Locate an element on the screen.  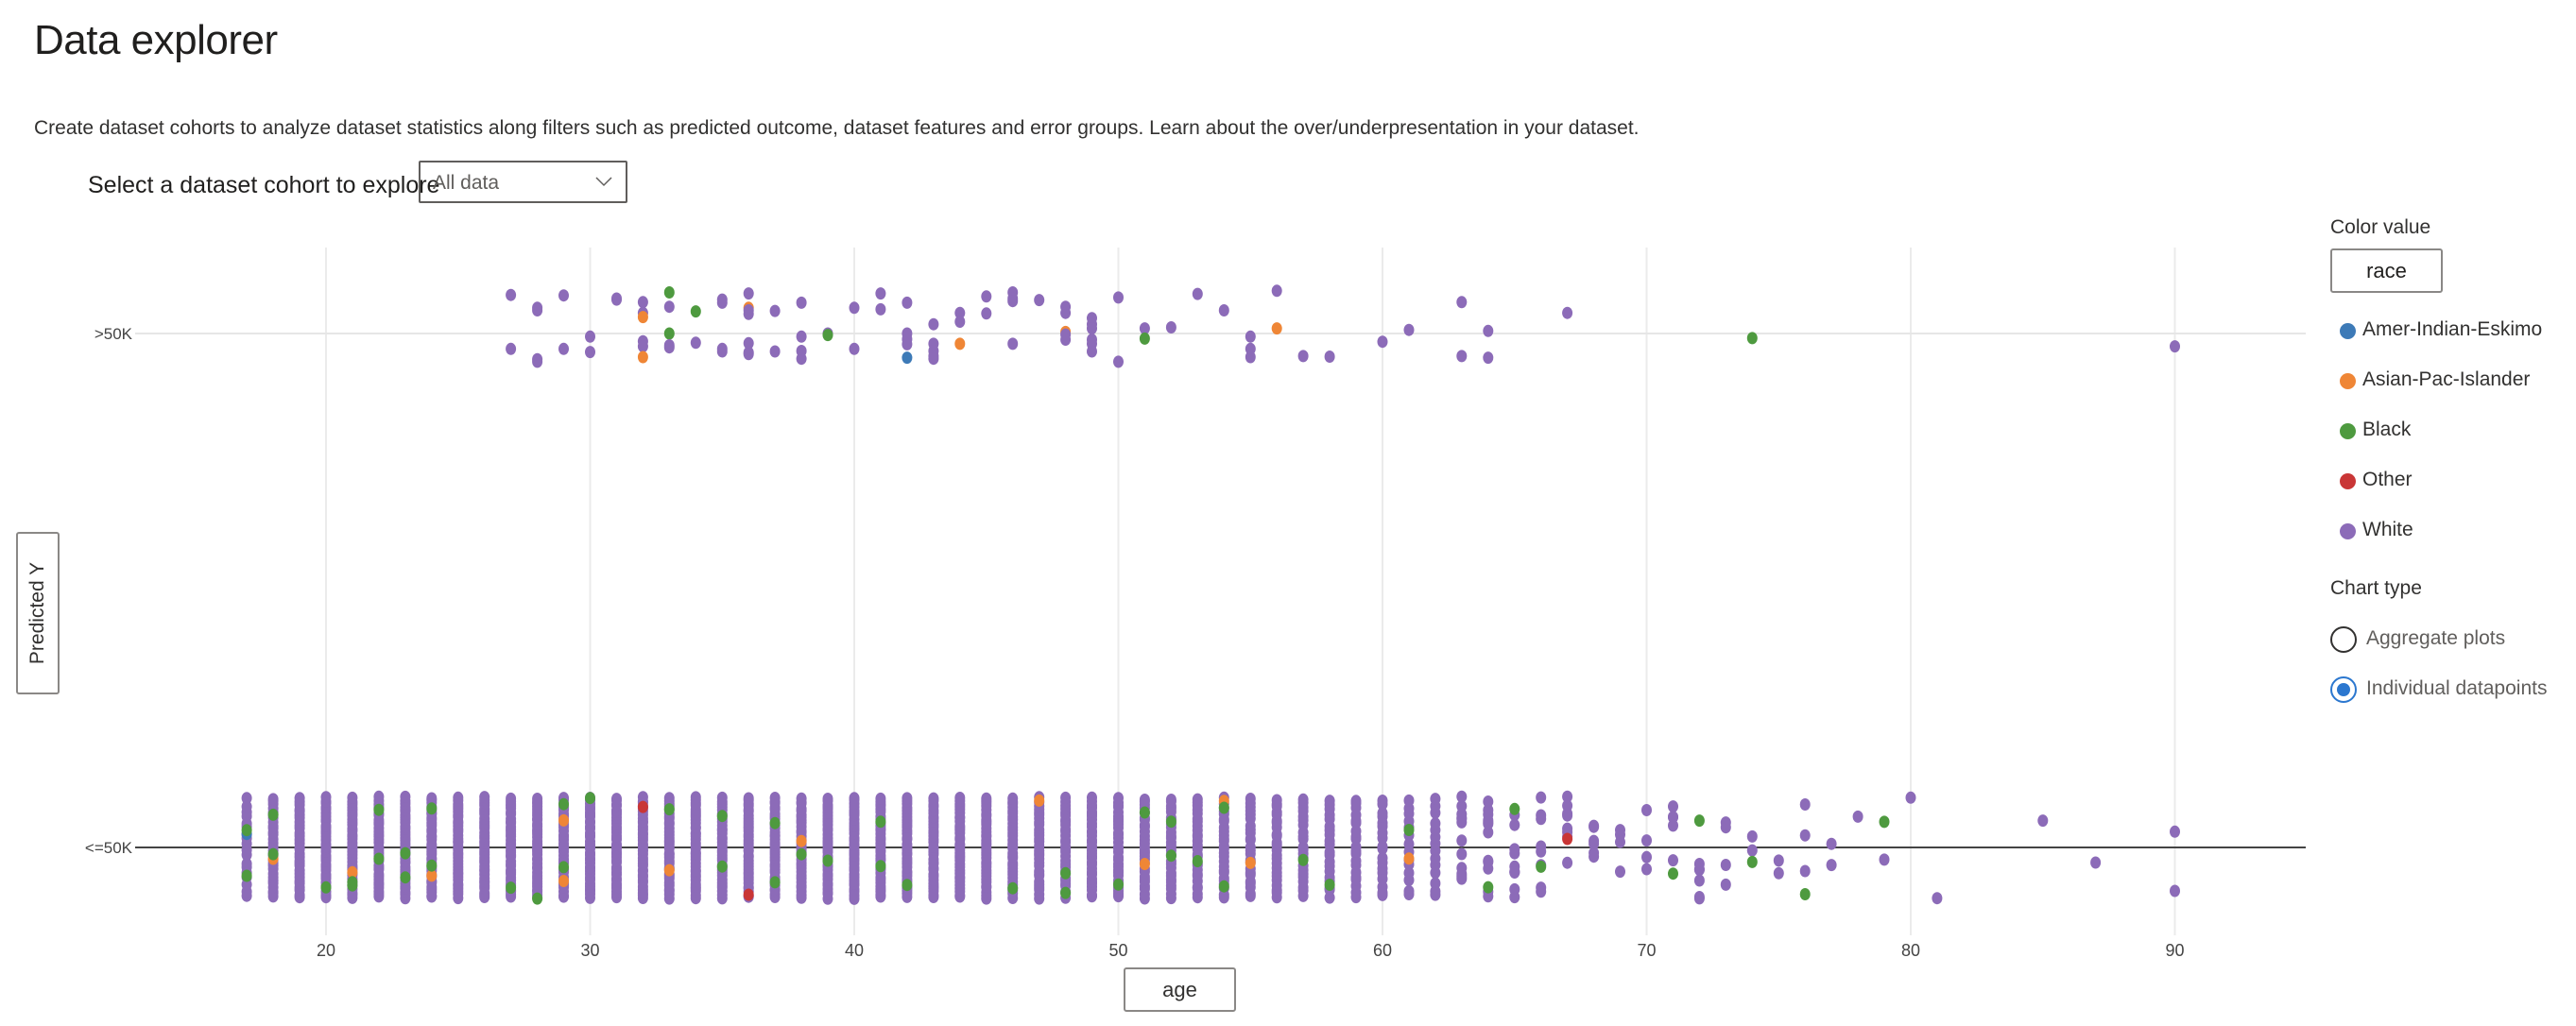
y-tick-label: >50K is located at coordinates (113, 334).